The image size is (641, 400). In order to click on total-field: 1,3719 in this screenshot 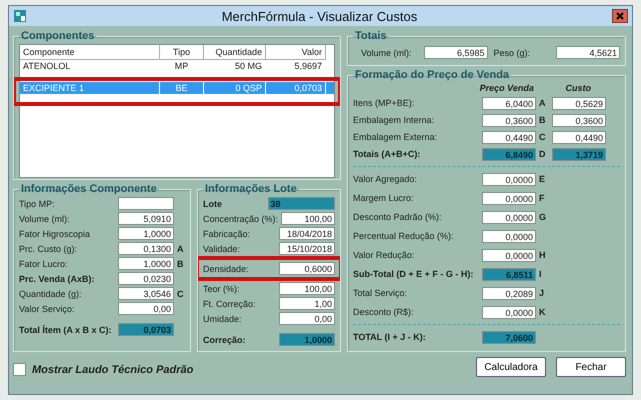, I will do `click(579, 154)`.